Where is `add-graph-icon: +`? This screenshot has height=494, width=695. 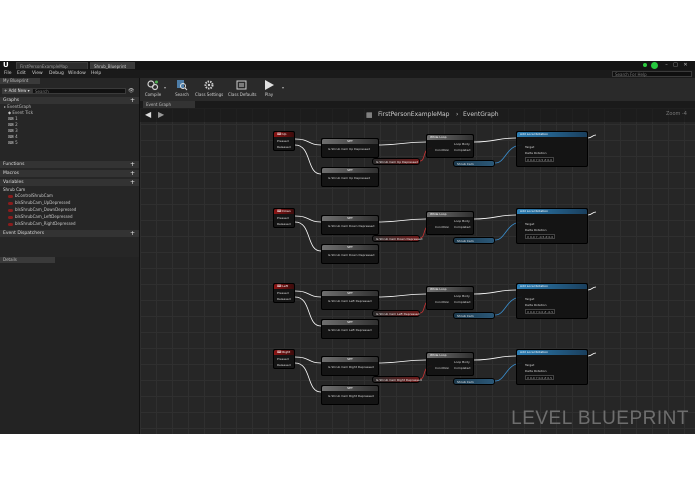
add-graph-icon: + is located at coordinates (132, 100).